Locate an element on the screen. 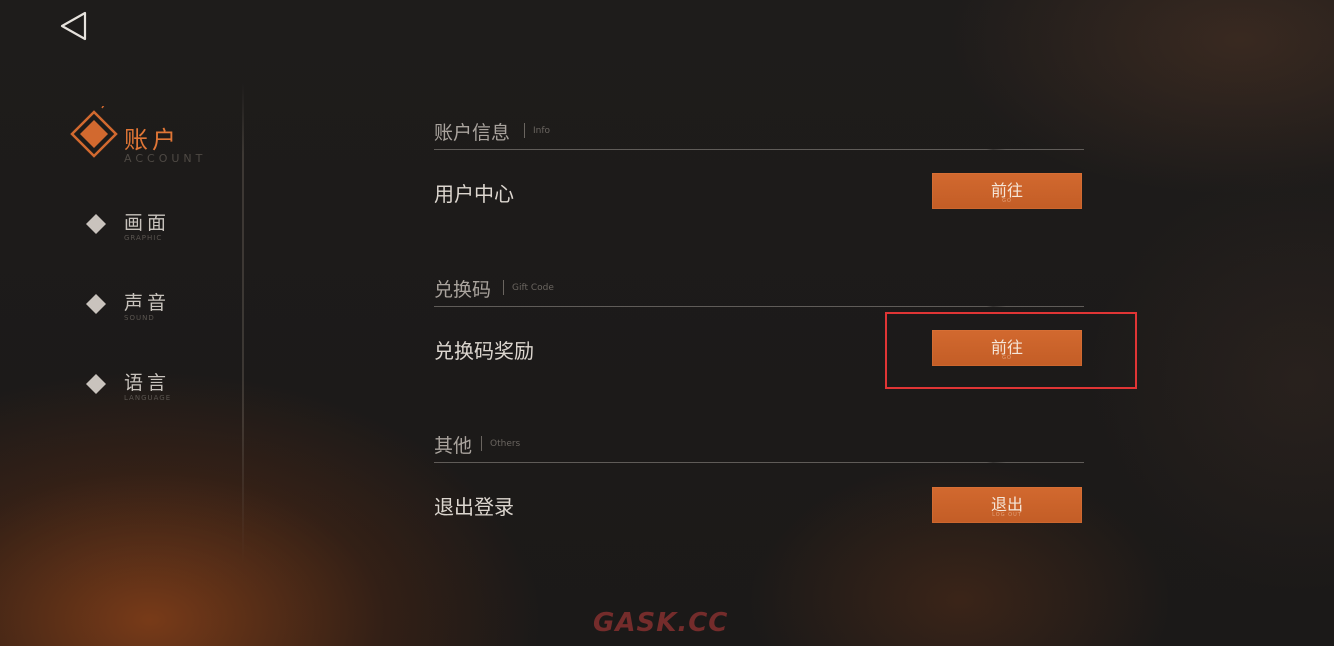 This screenshot has height=646, width=1334. sidebar-divider is located at coordinates (243, 322).